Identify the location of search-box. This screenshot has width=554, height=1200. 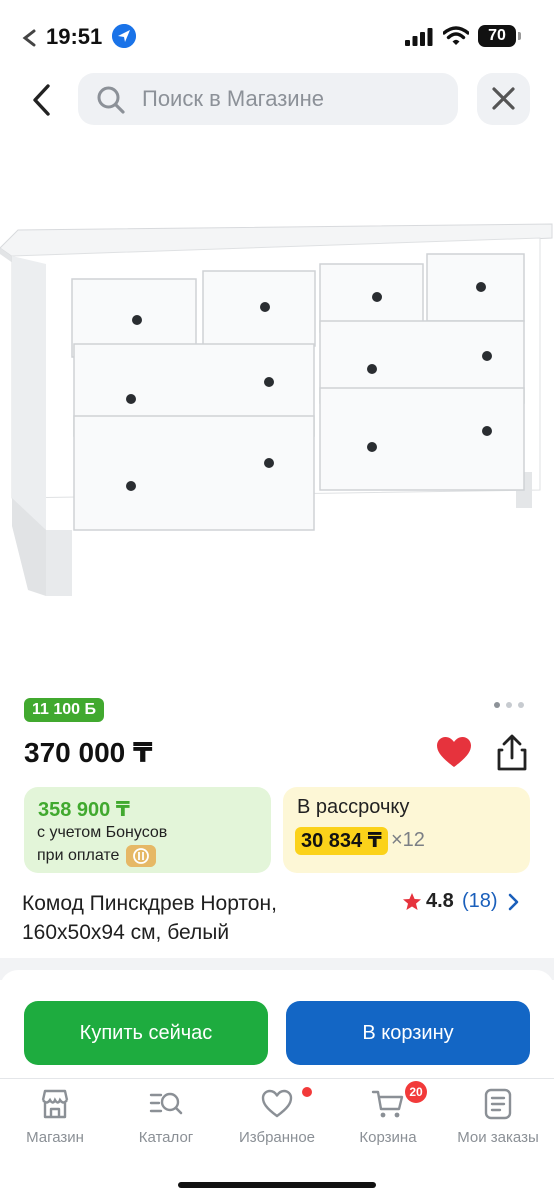
(268, 99).